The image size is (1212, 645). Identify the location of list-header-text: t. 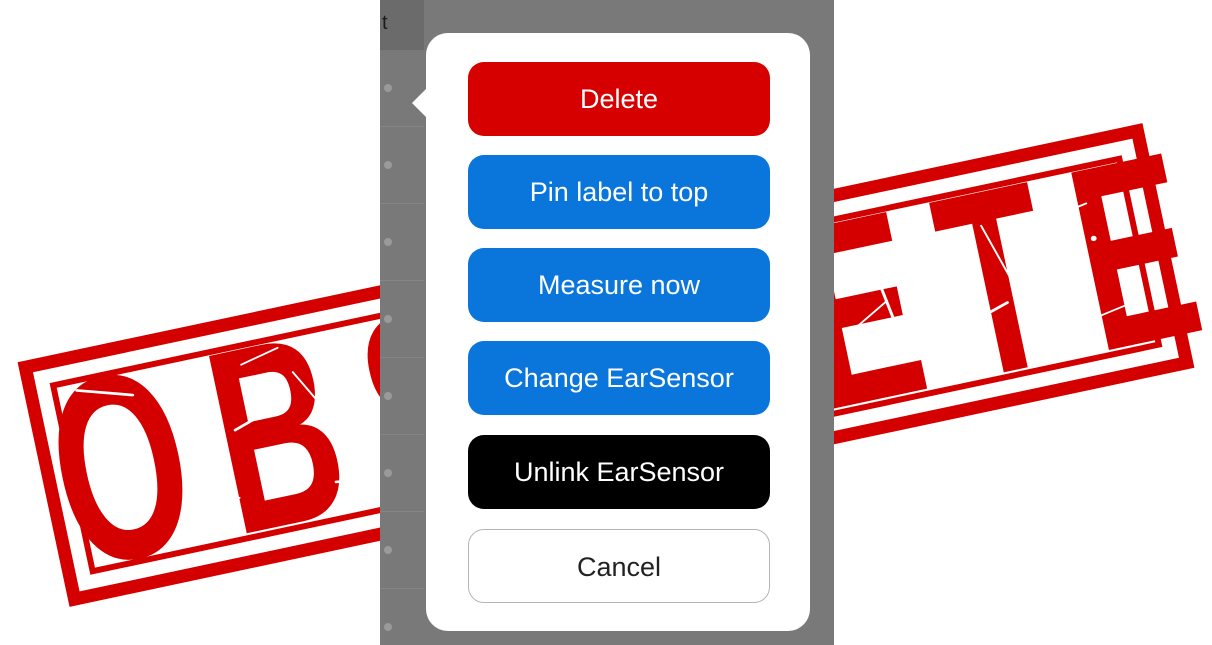
(385, 23).